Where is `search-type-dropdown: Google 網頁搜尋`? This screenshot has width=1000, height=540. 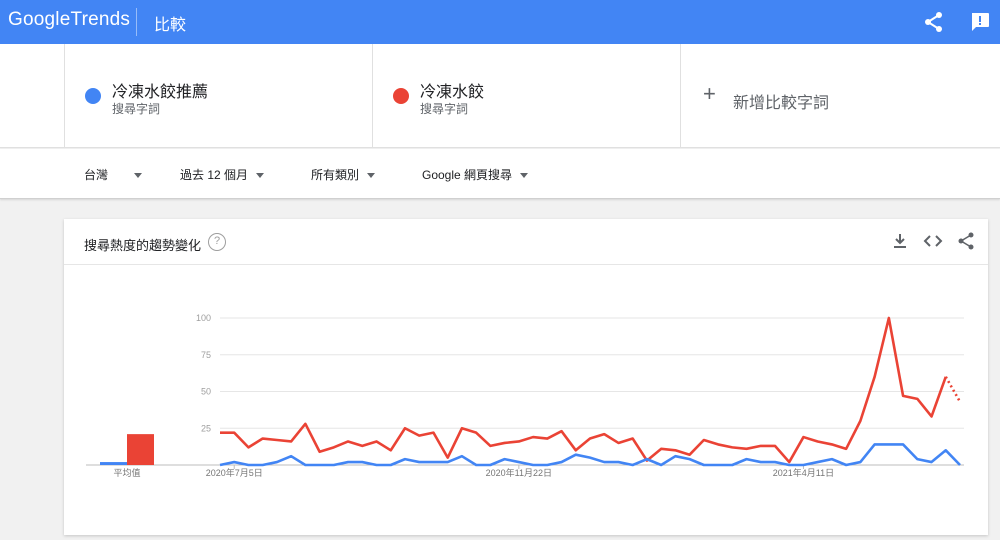 search-type-dropdown: Google 網頁搜尋 is located at coordinates (475, 174).